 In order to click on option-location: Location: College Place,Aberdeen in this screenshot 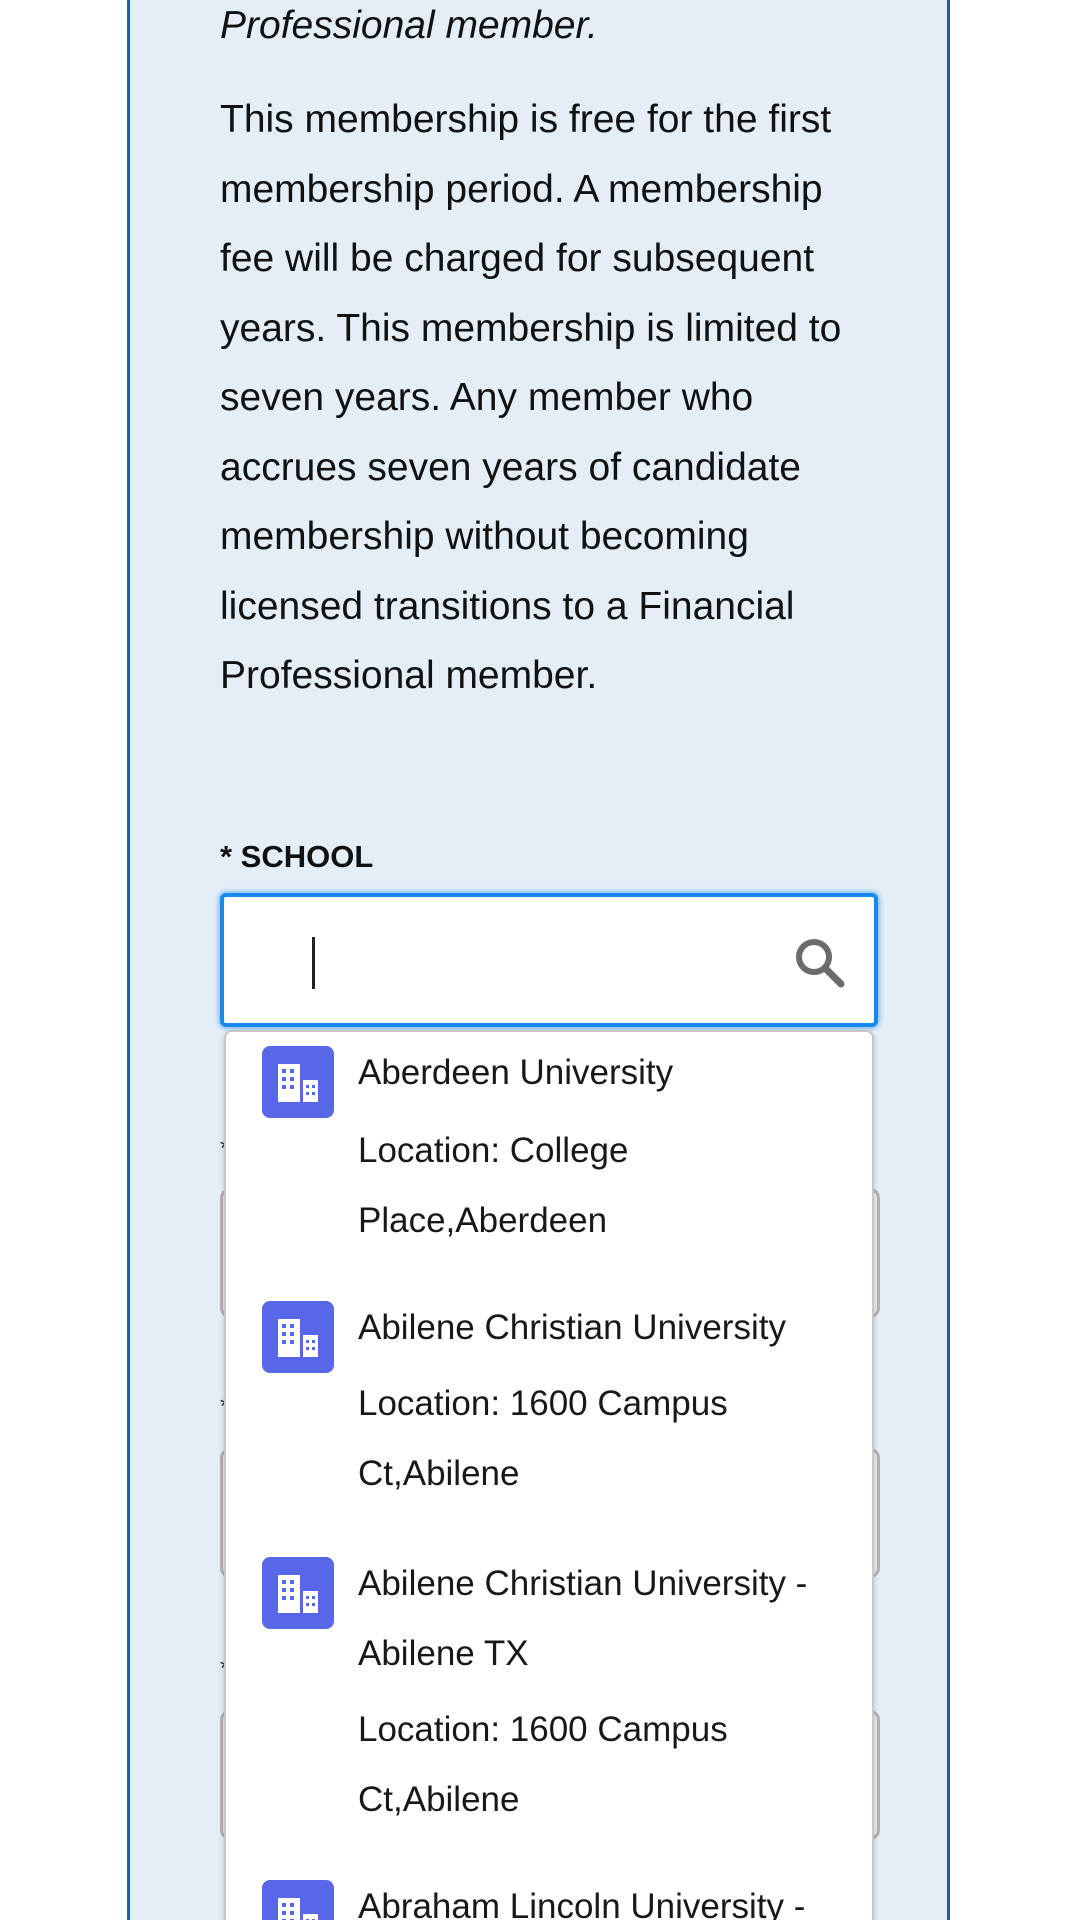, I will do `click(493, 1185)`.